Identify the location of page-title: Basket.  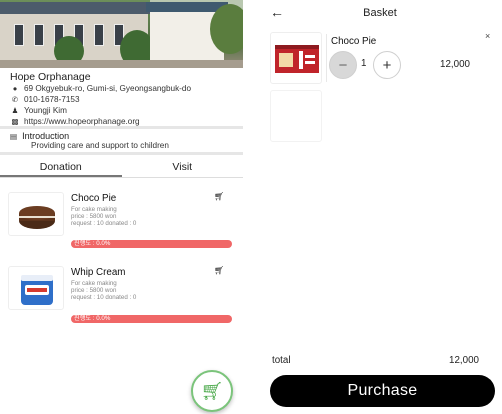
(380, 13).